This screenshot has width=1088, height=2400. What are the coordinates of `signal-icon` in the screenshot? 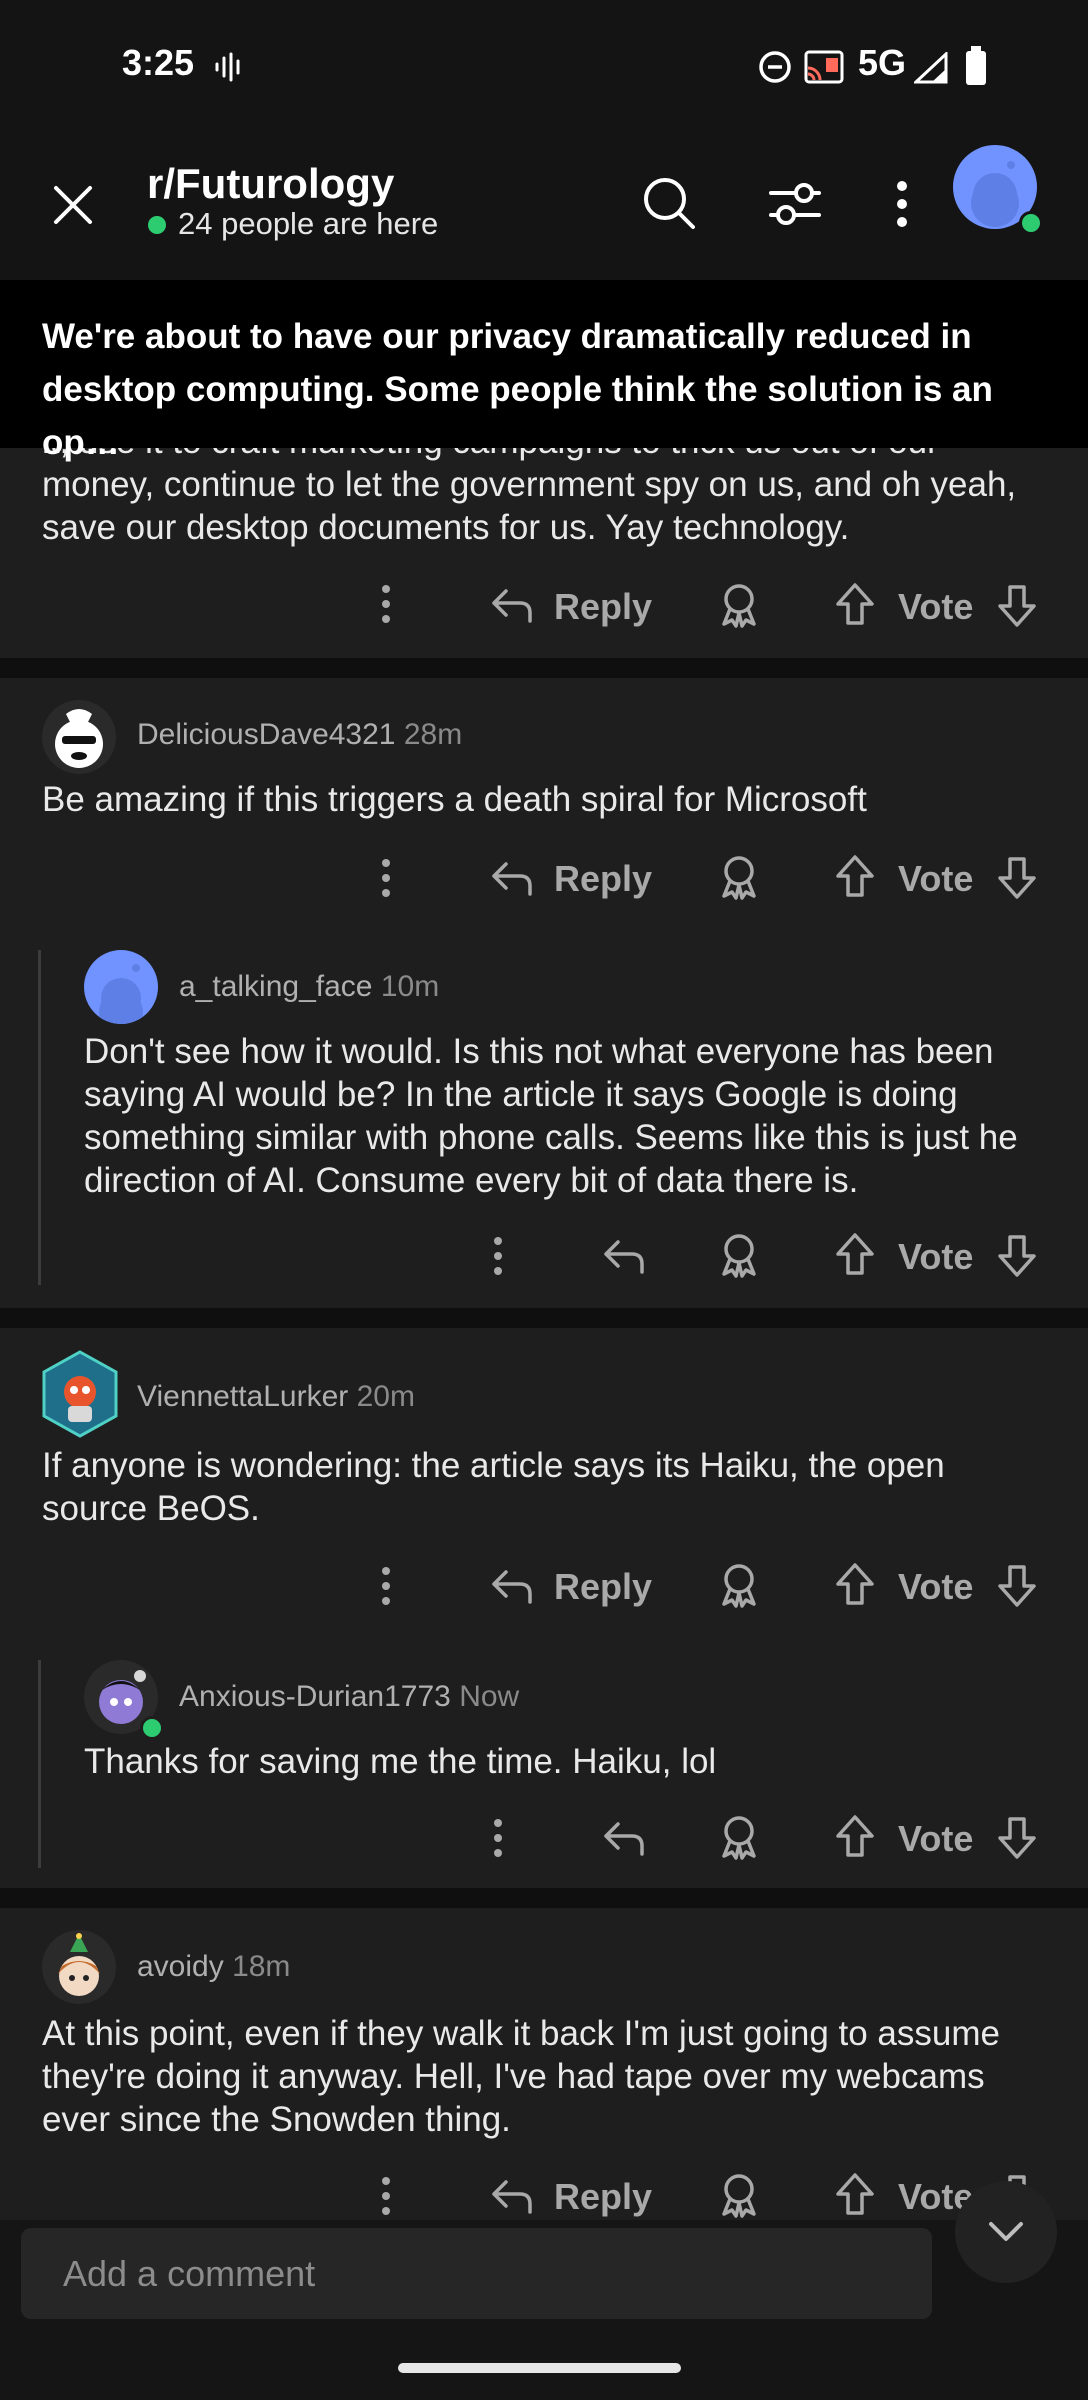 It's located at (931, 68).